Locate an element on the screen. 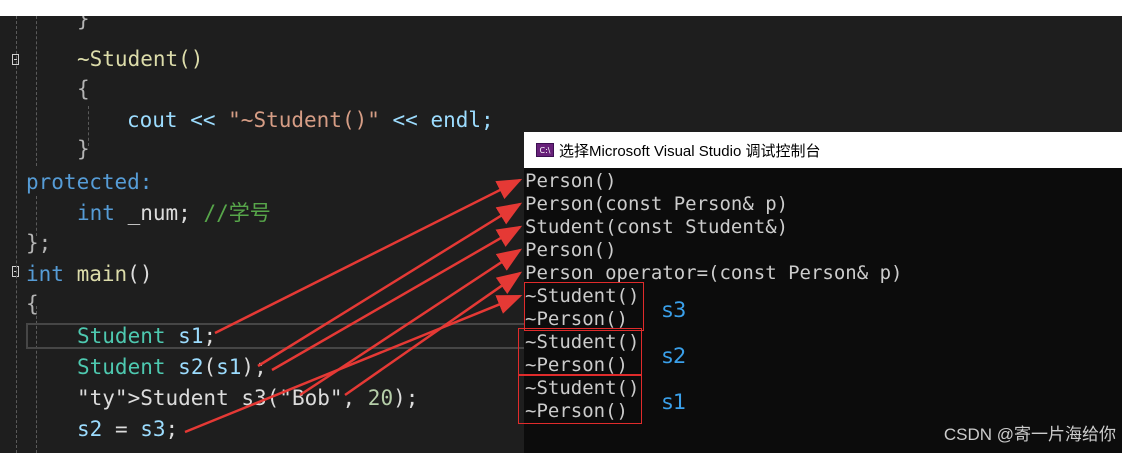 The image size is (1132, 453). console-output-line: Person(const Person& p) is located at coordinates (657, 204).